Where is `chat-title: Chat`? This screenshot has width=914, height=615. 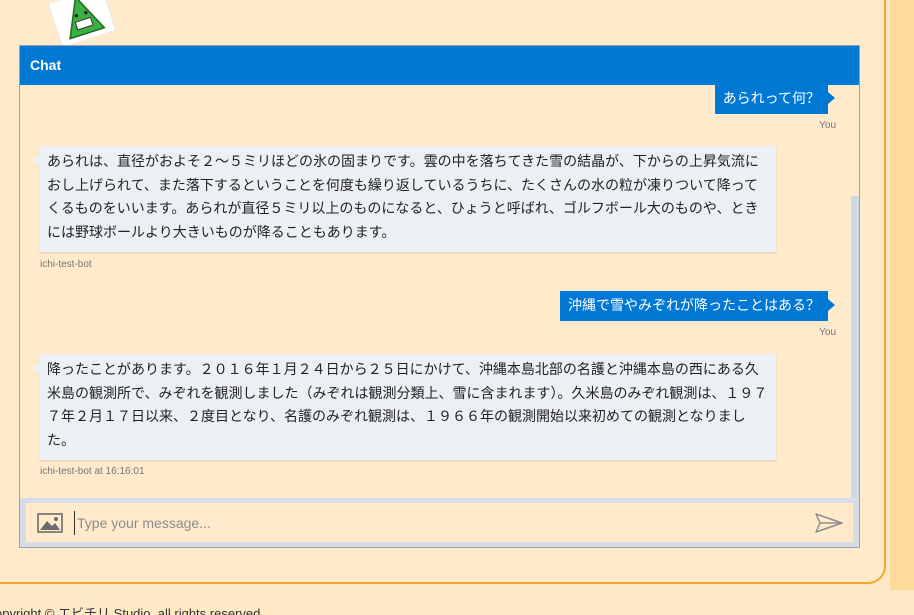 chat-title: Chat is located at coordinates (46, 65).